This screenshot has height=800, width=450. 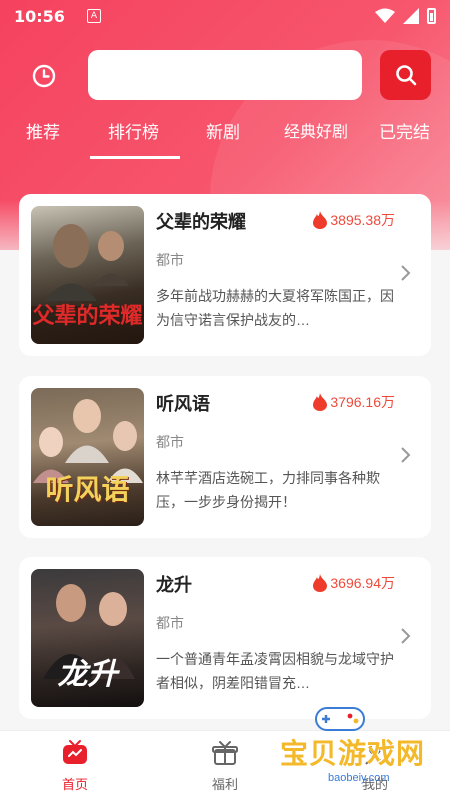 What do you see at coordinates (87, 674) in the screenshot?
I see `poster-title: 龙升` at bounding box center [87, 674].